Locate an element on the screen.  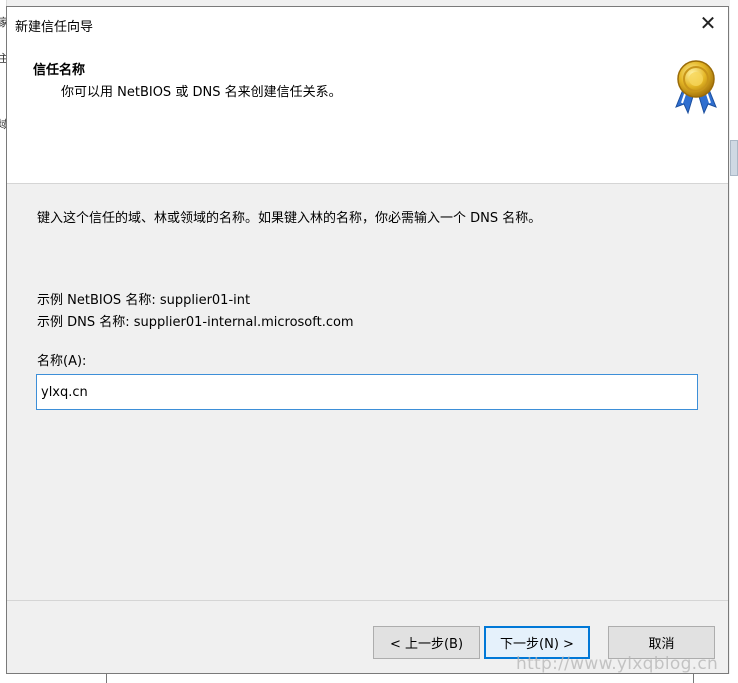
background-window-right-edge is located at coordinates (734, 341).